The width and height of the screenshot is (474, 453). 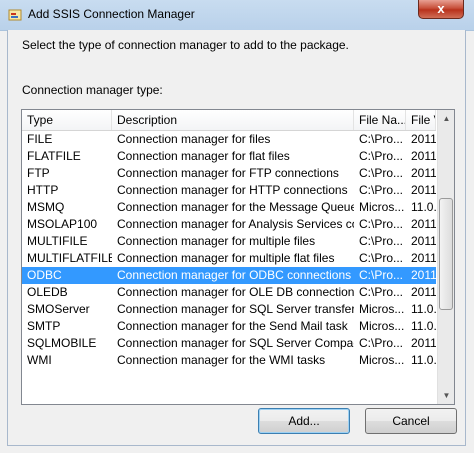 I want to click on column-header-description: Description, so click(x=233, y=120).